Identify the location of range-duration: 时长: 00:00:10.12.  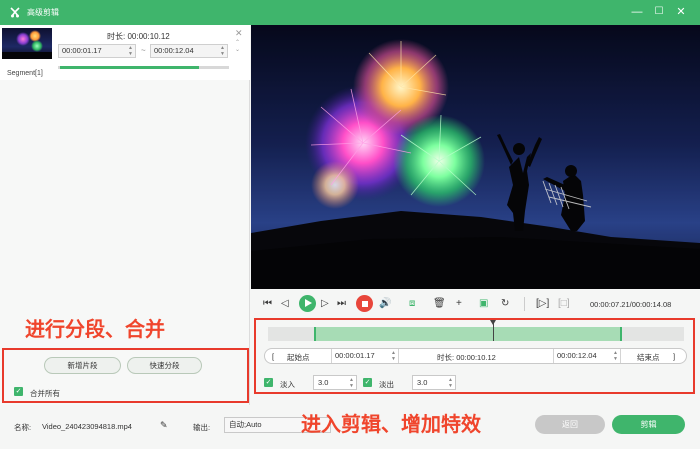
(466, 357).